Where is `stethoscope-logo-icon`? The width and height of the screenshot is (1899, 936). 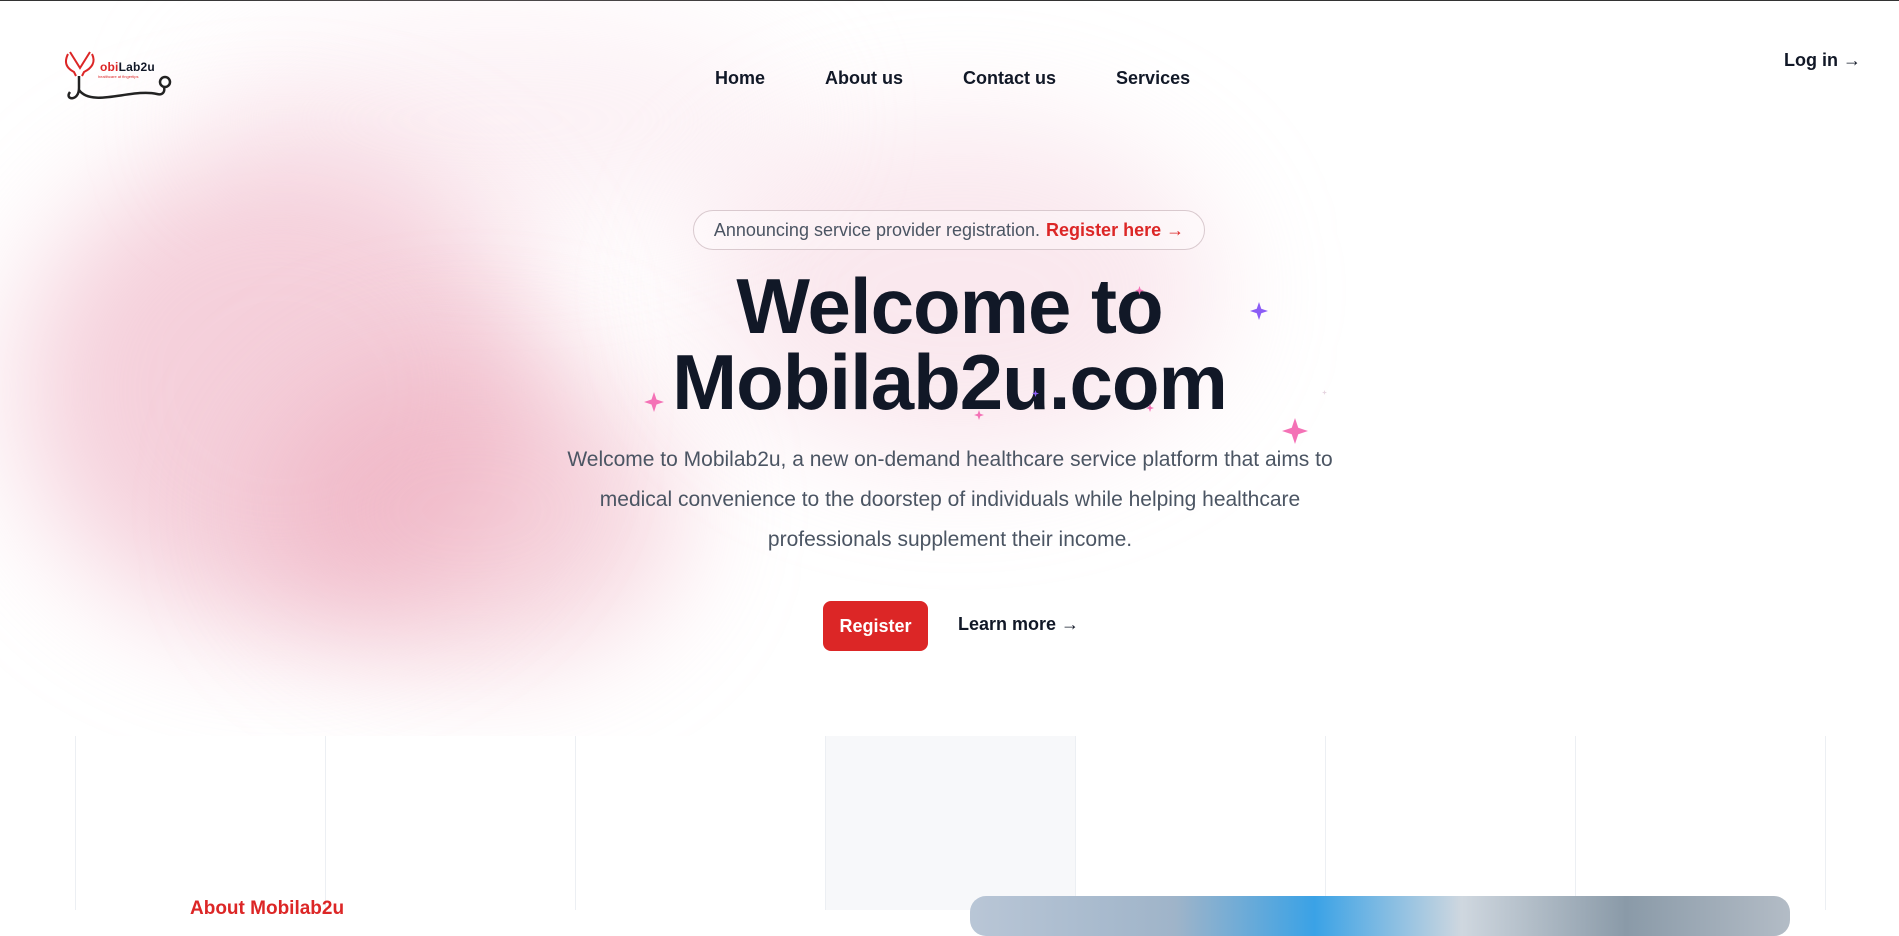 stethoscope-logo-icon is located at coordinates (118, 75).